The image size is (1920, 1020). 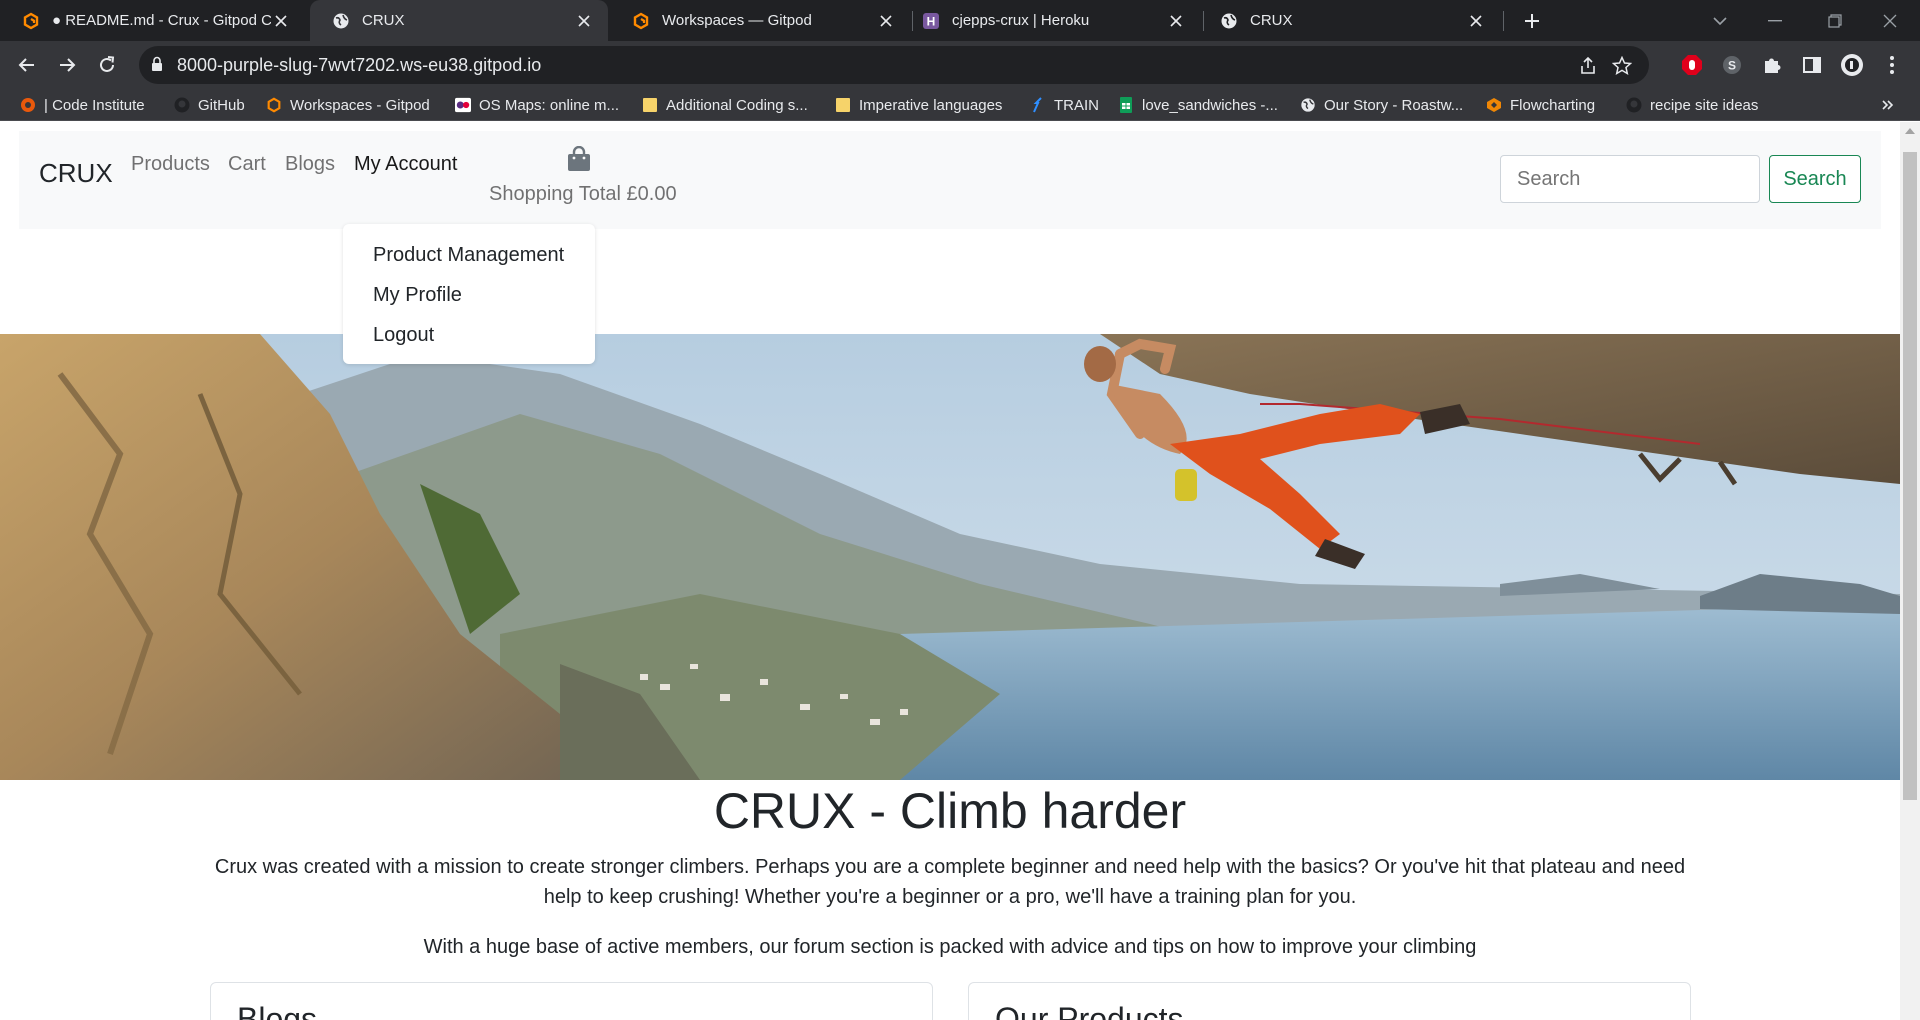 I want to click on tab-search-button, so click(x=1720, y=20).